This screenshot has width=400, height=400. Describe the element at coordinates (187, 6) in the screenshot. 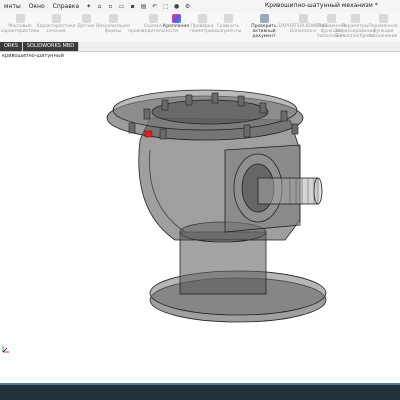

I see `options-icon: ⚙` at that location.